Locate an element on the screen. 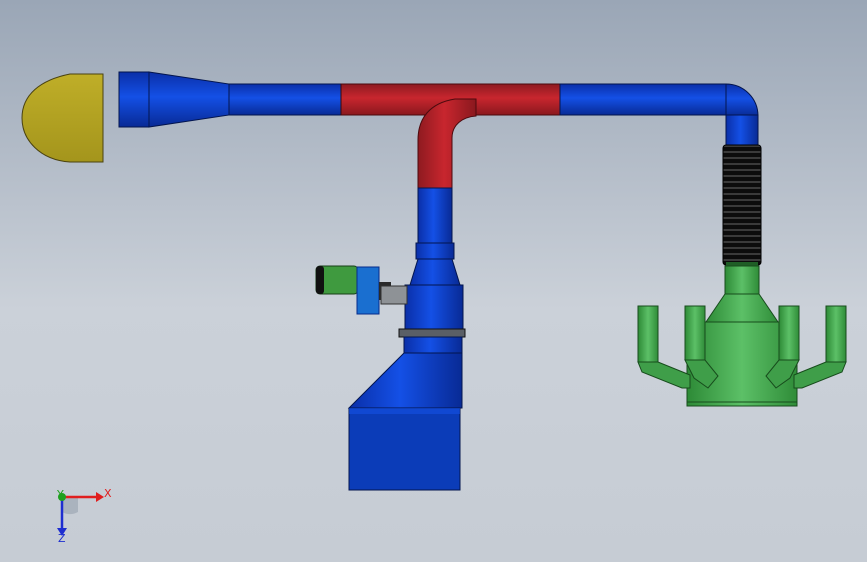 Image resolution: width=867 pixels, height=562 pixels. main-duct is located at coordinates (477, 99).